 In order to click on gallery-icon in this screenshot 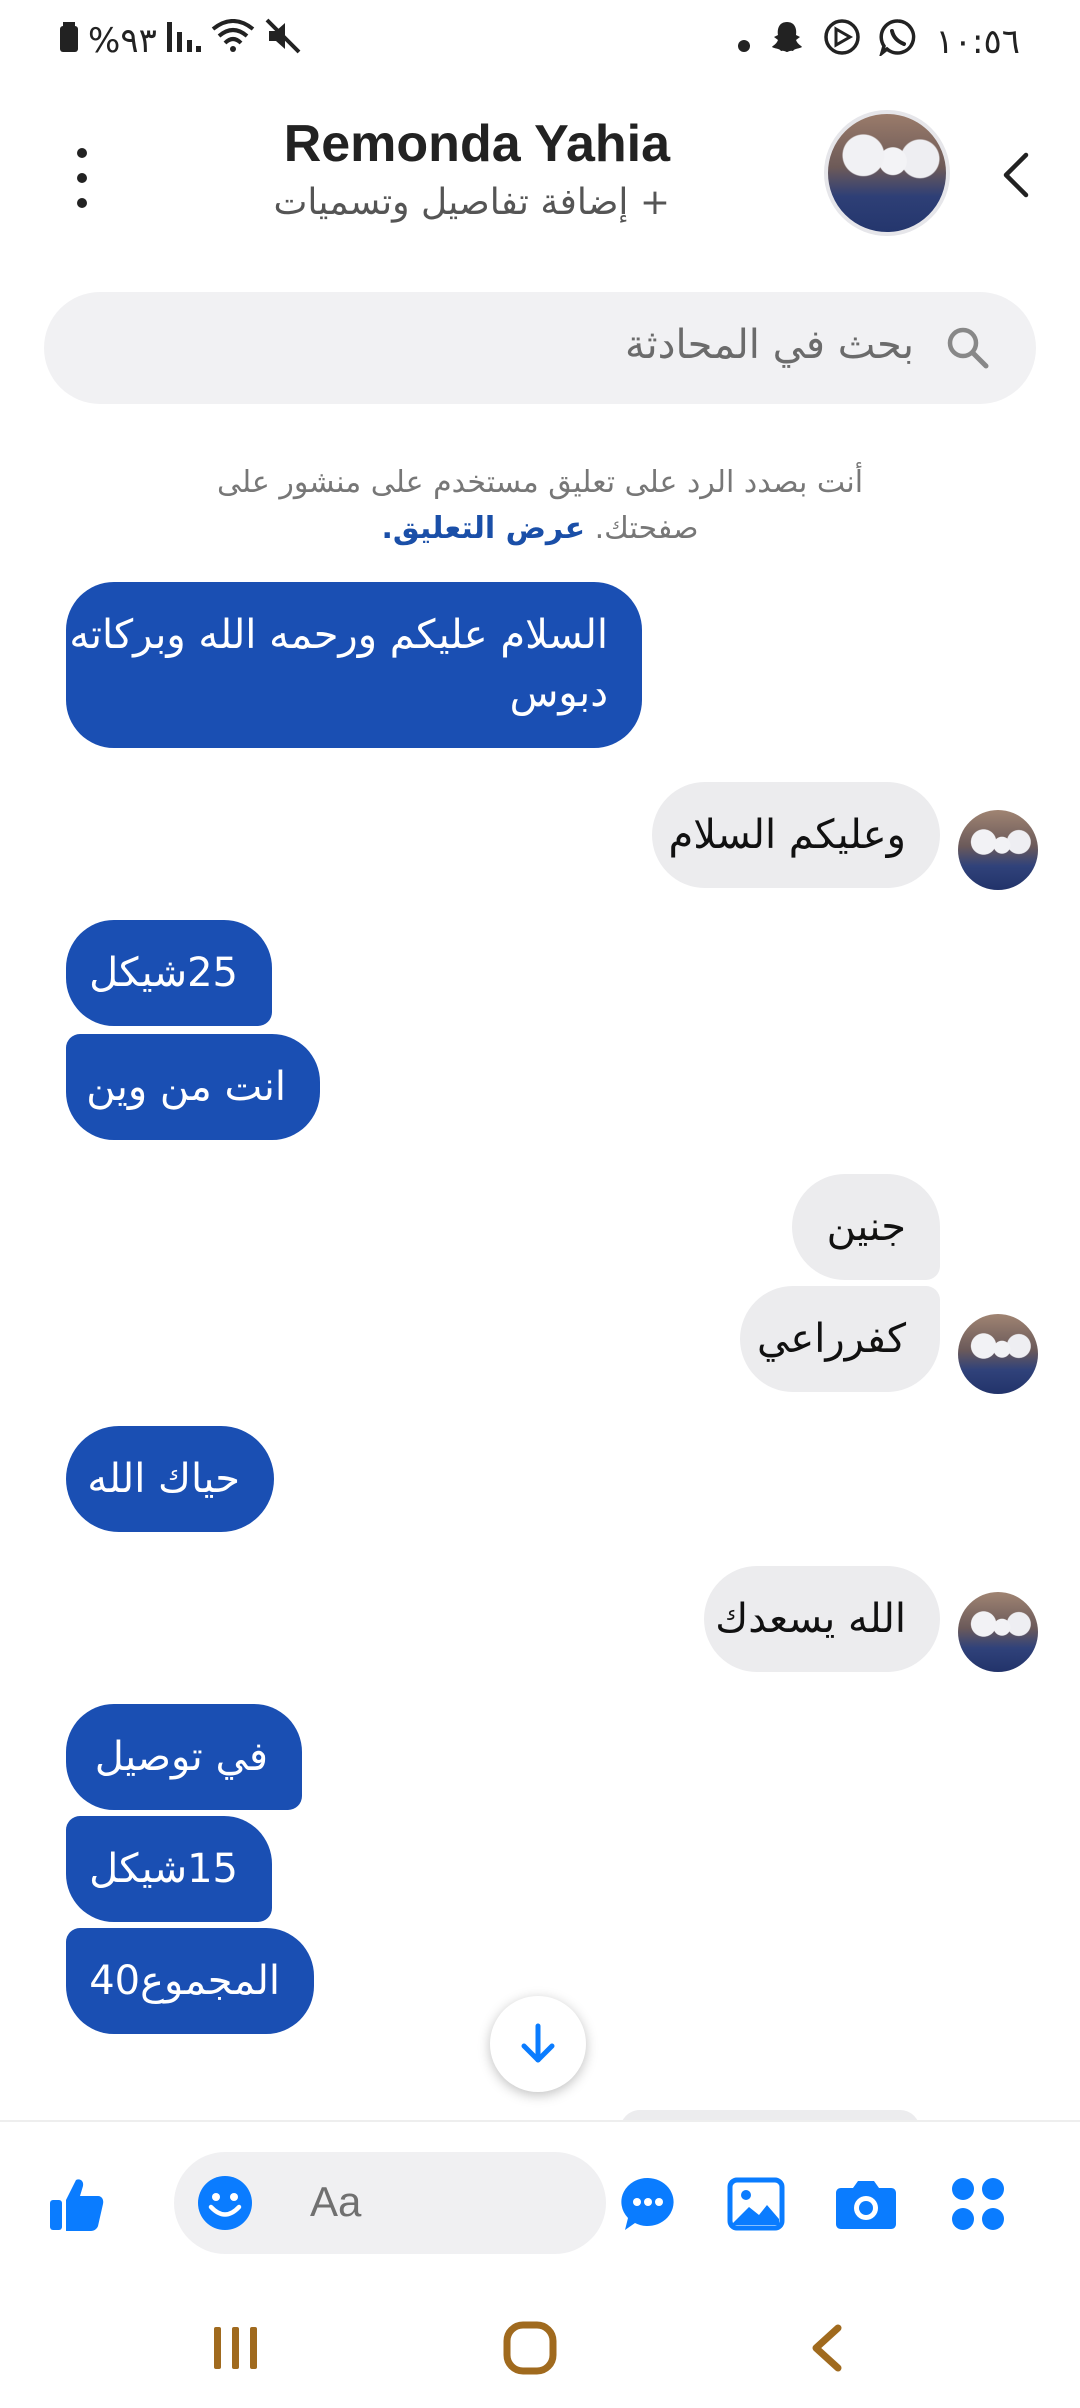, I will do `click(756, 2204)`.